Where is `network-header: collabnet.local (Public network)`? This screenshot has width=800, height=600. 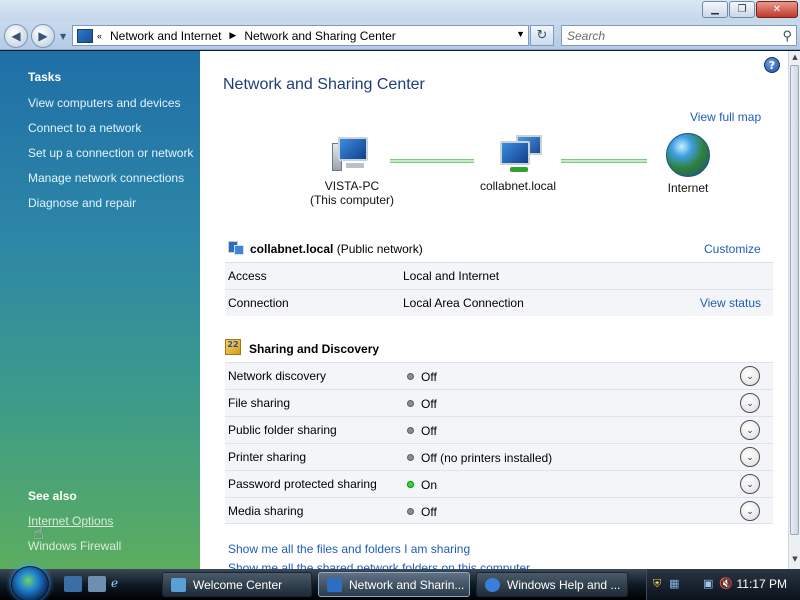
network-header: collabnet.local (Public network) is located at coordinates (336, 249).